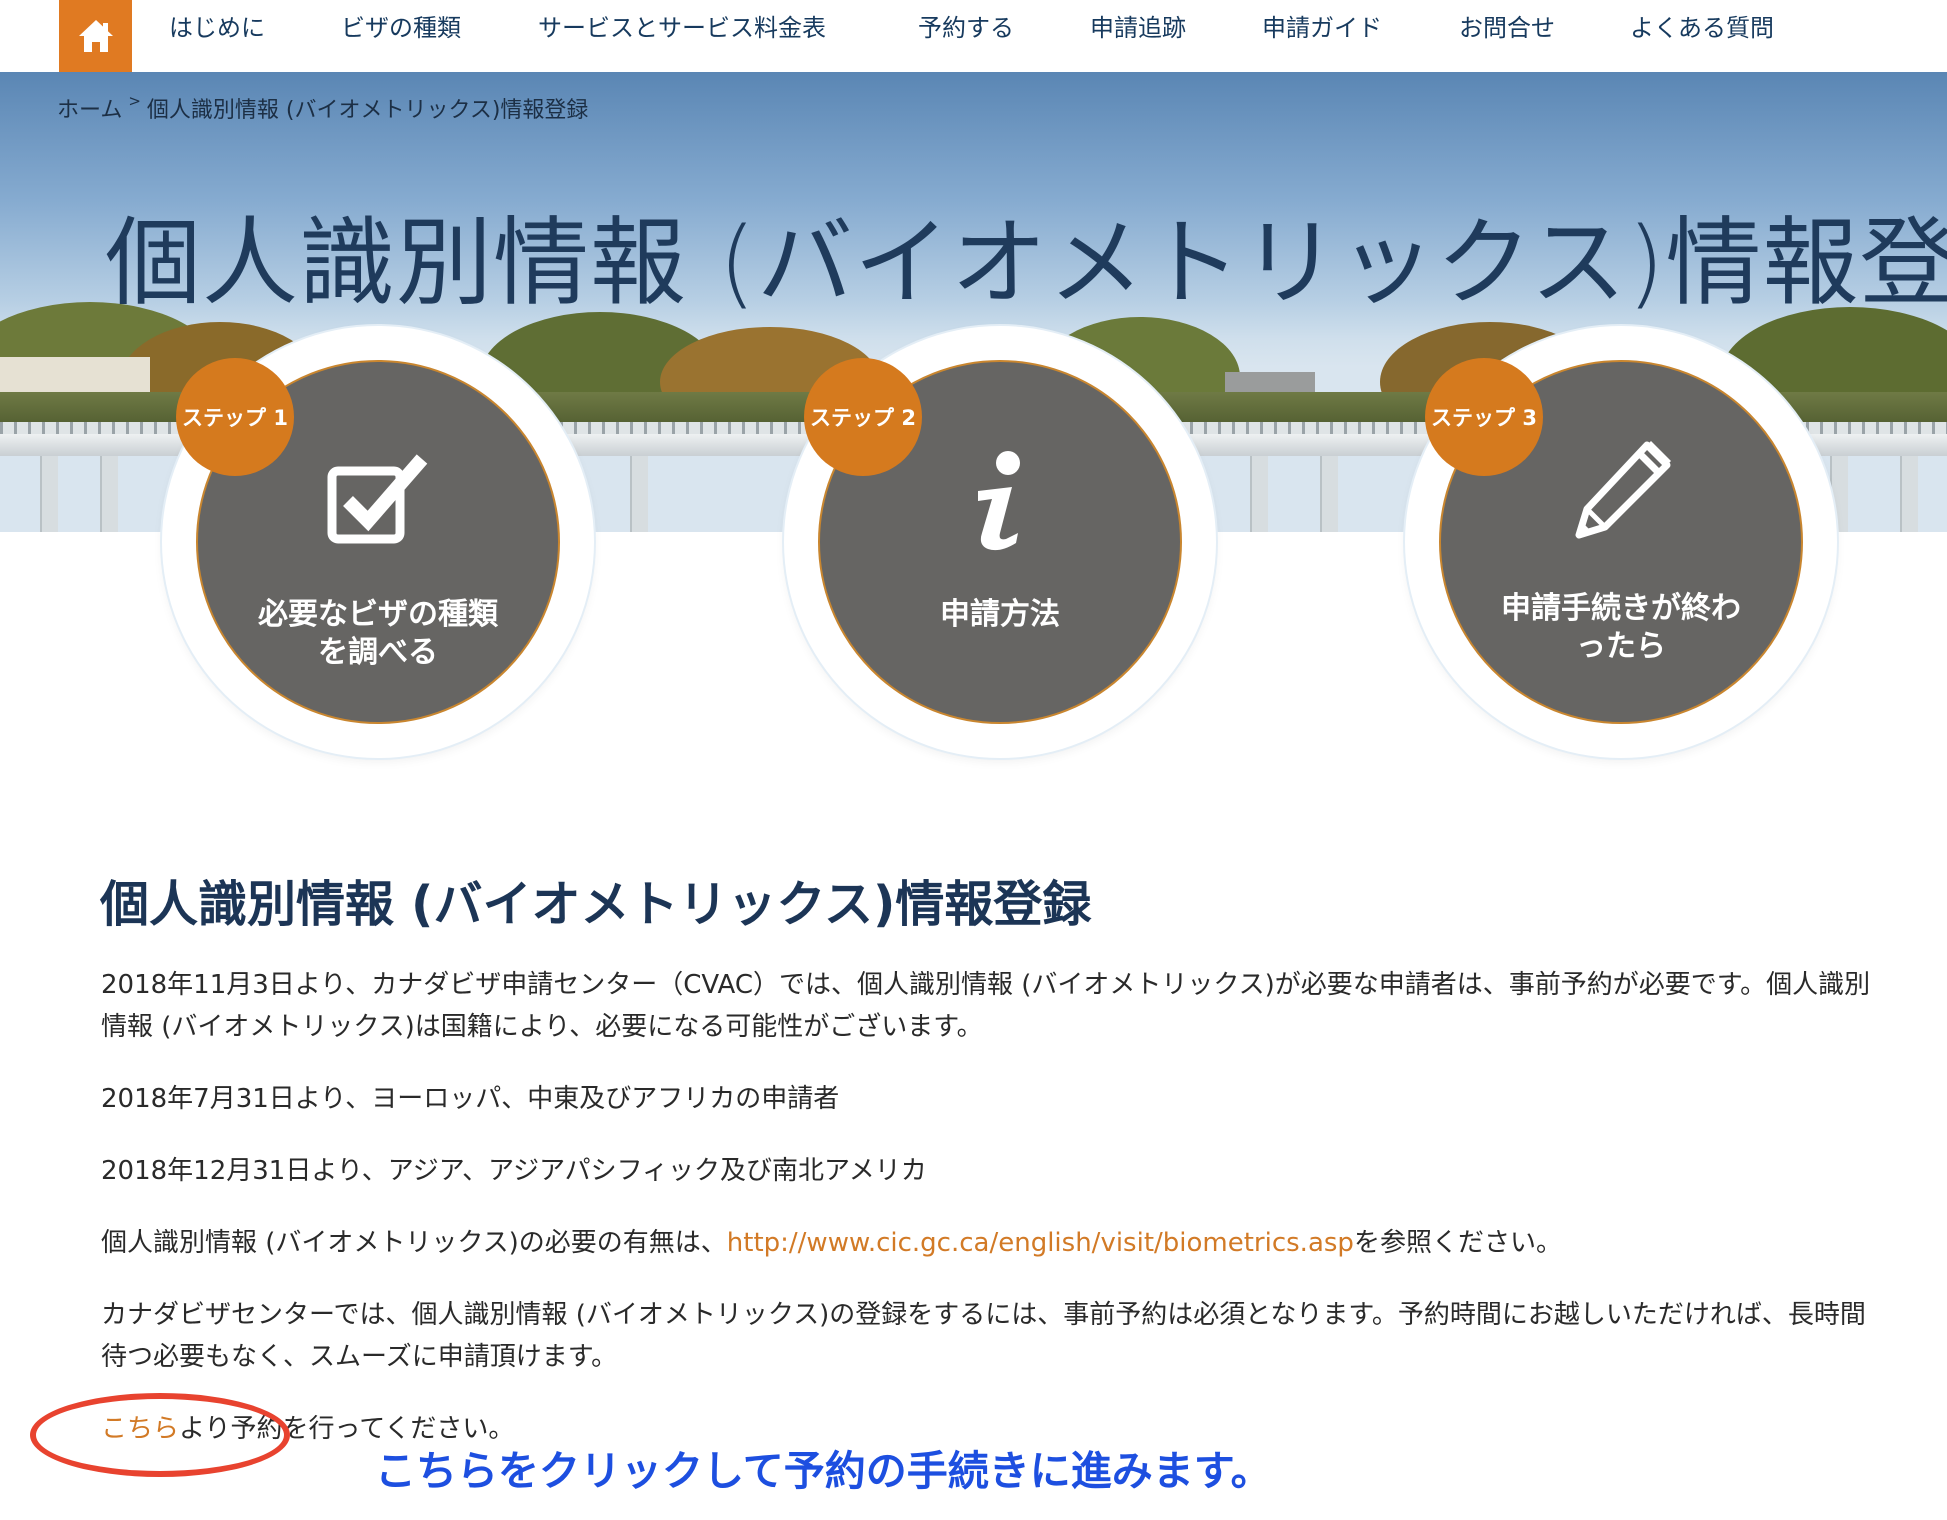 The width and height of the screenshot is (1947, 1520). What do you see at coordinates (367, 110) in the screenshot?
I see `breadcrumb-current: 個人識別情報 (バイオメトリックス)情報登録` at bounding box center [367, 110].